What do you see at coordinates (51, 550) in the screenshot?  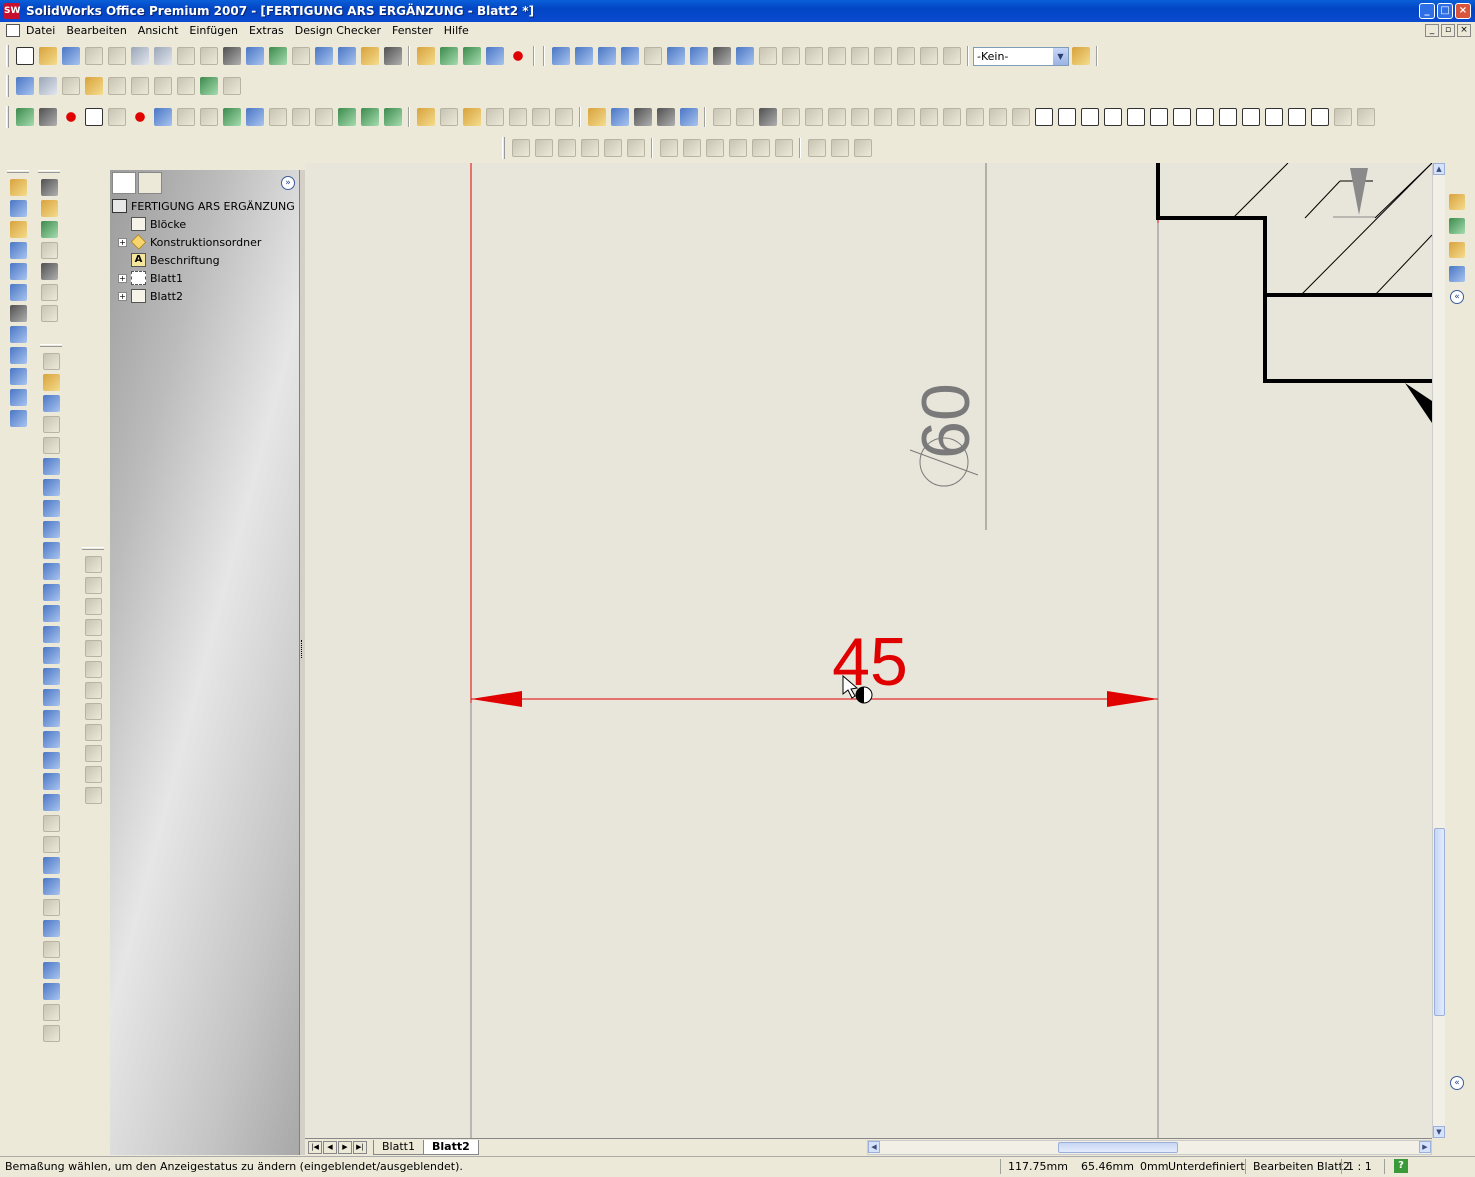 I see `circle-tool-icon` at bounding box center [51, 550].